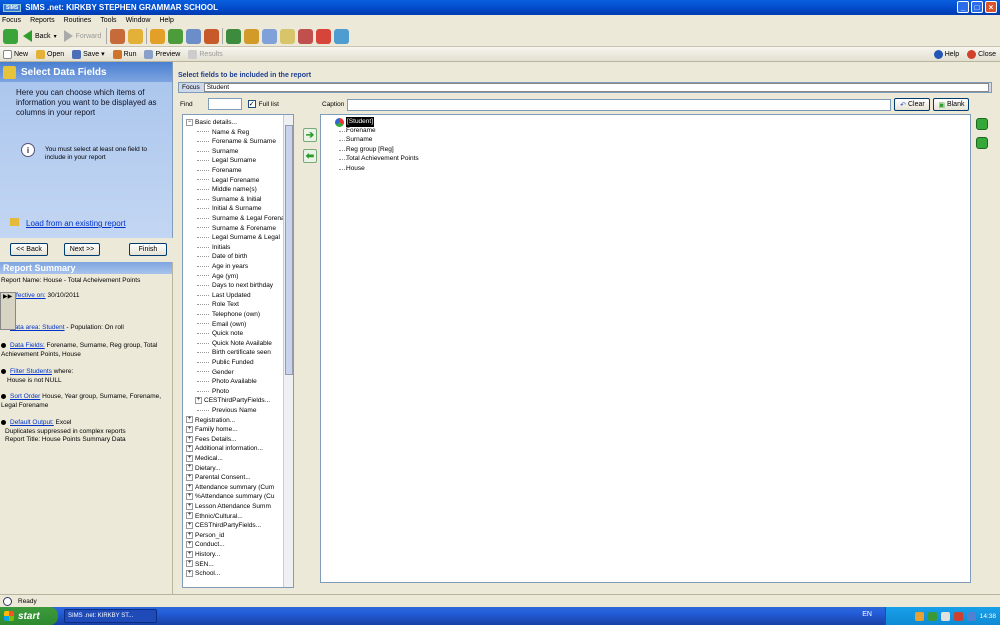  I want to click on panel-grip: ▶▶, so click(8, 311).